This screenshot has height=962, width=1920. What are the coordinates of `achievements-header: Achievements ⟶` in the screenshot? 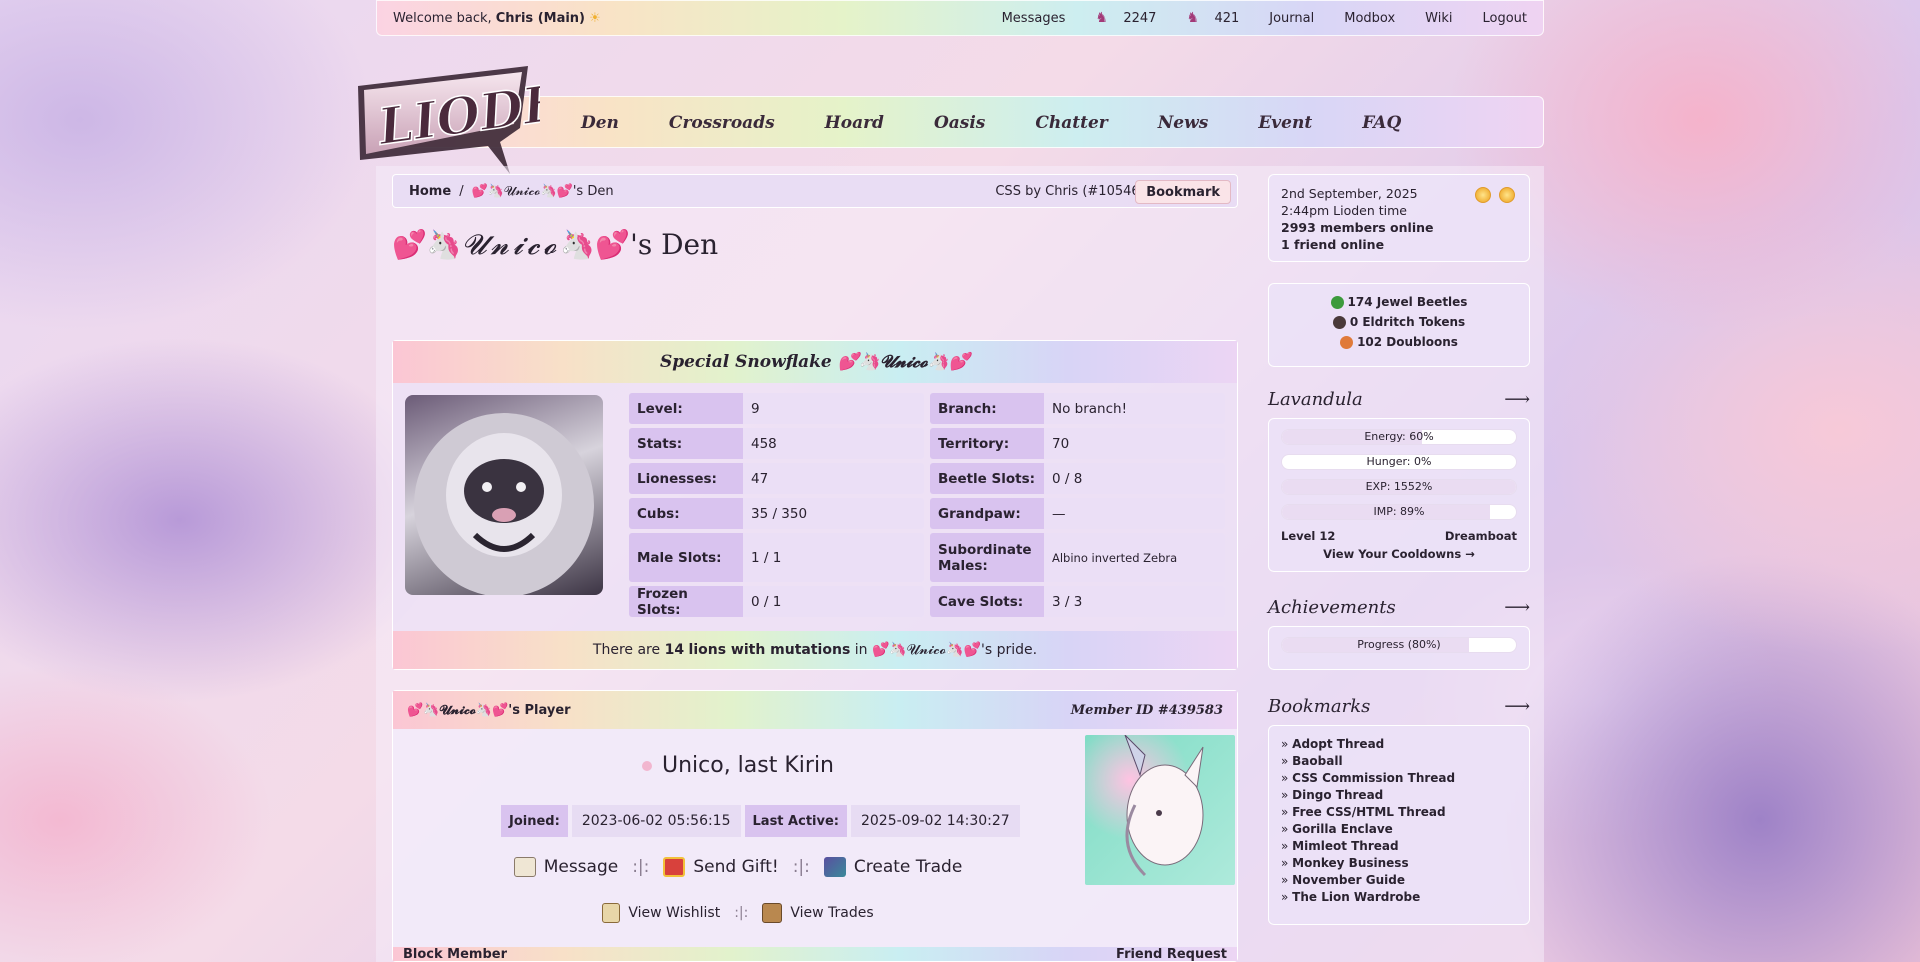 It's located at (1399, 607).